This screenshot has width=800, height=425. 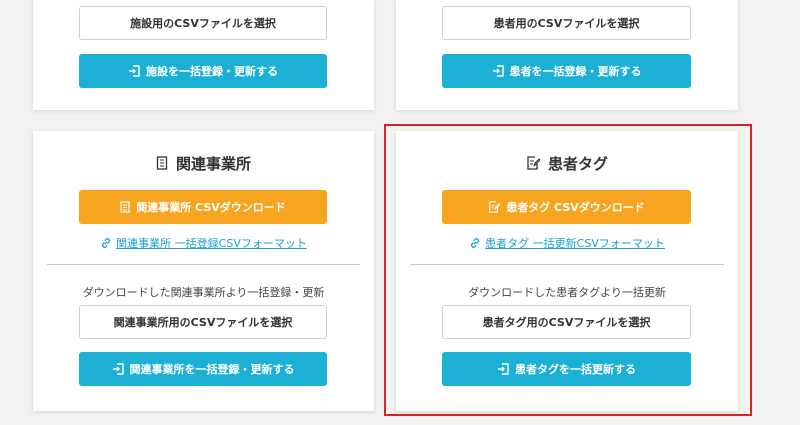 What do you see at coordinates (106, 243) in the screenshot?
I see `link-icon` at bounding box center [106, 243].